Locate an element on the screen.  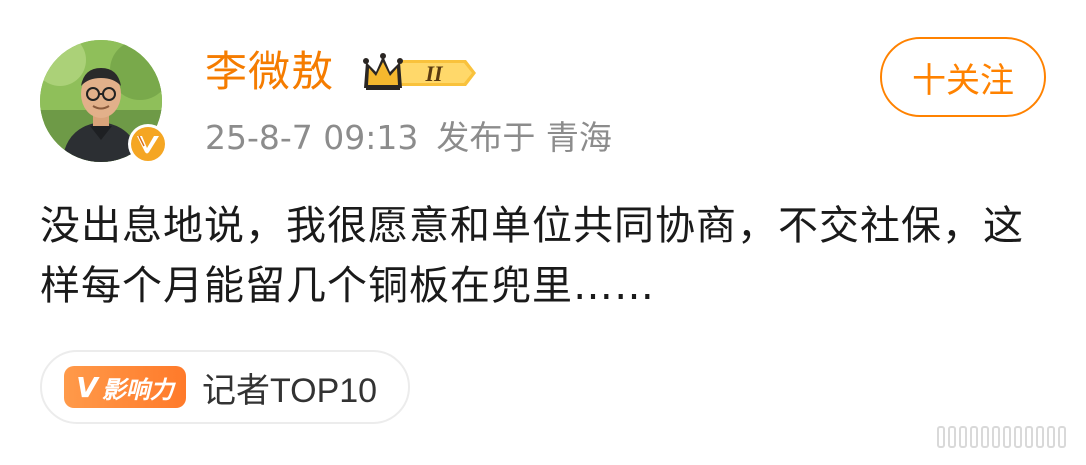
influence-tag-text: 记者TOP10 is located at coordinates (290, 390).